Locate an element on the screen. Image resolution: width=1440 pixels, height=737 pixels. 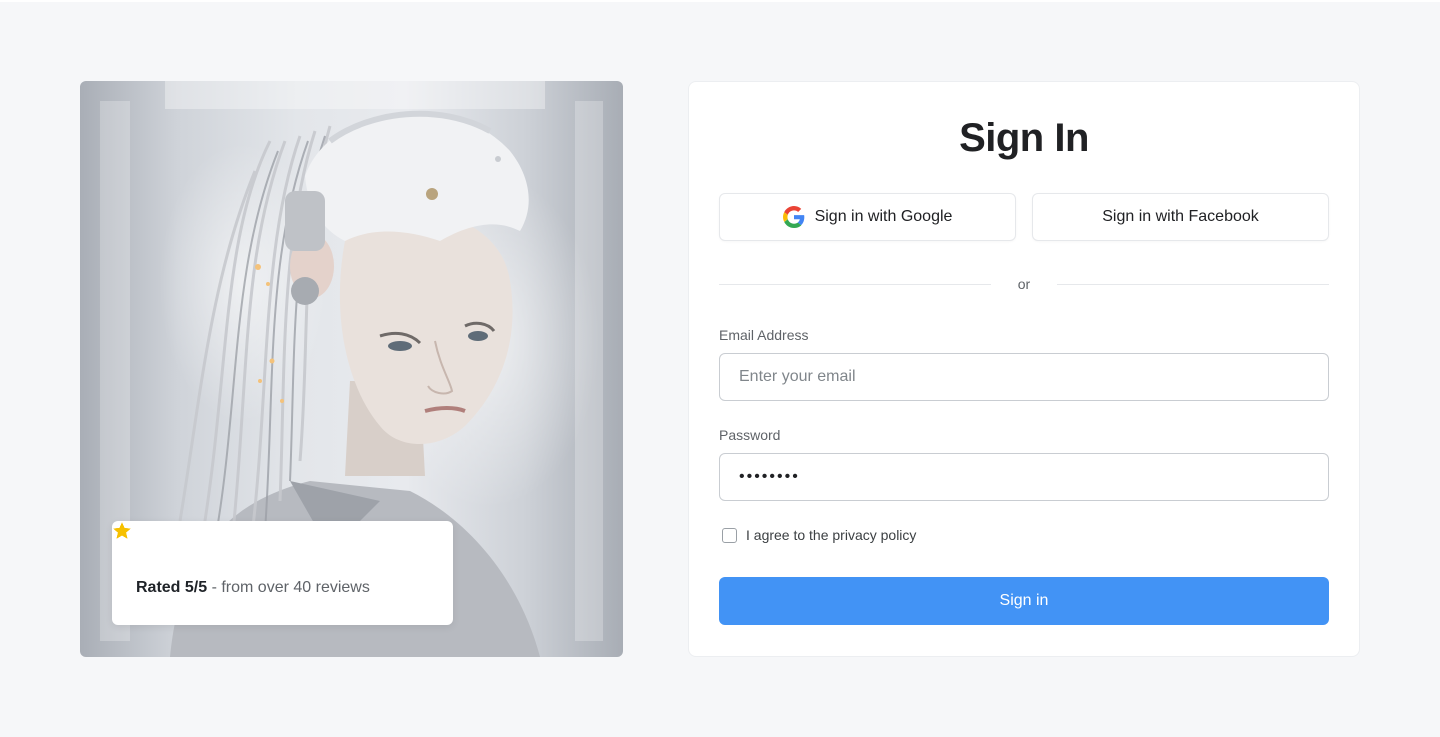
signin-button: Sign in is located at coordinates (1024, 601).